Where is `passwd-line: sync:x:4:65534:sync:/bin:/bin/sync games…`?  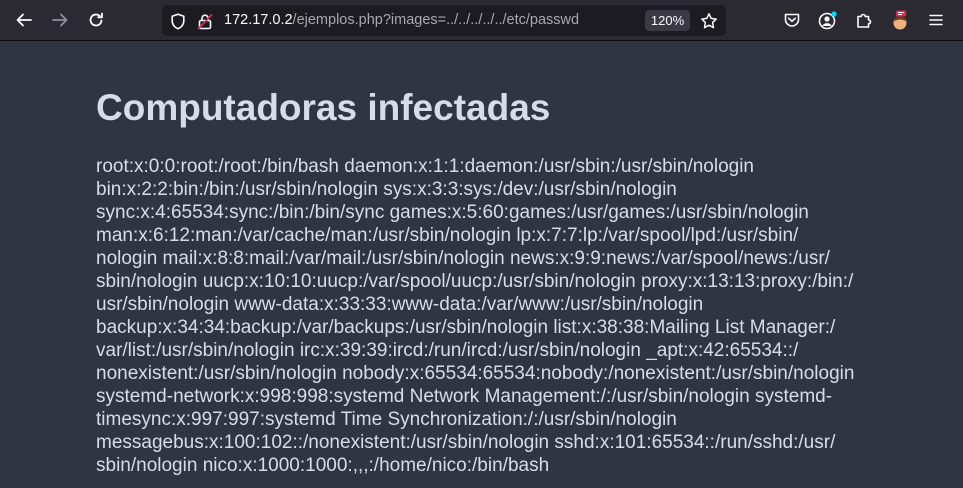
passwd-line: sync:x:4:65534:sync:/bin:/bin/sync games… is located at coordinates (452, 212).